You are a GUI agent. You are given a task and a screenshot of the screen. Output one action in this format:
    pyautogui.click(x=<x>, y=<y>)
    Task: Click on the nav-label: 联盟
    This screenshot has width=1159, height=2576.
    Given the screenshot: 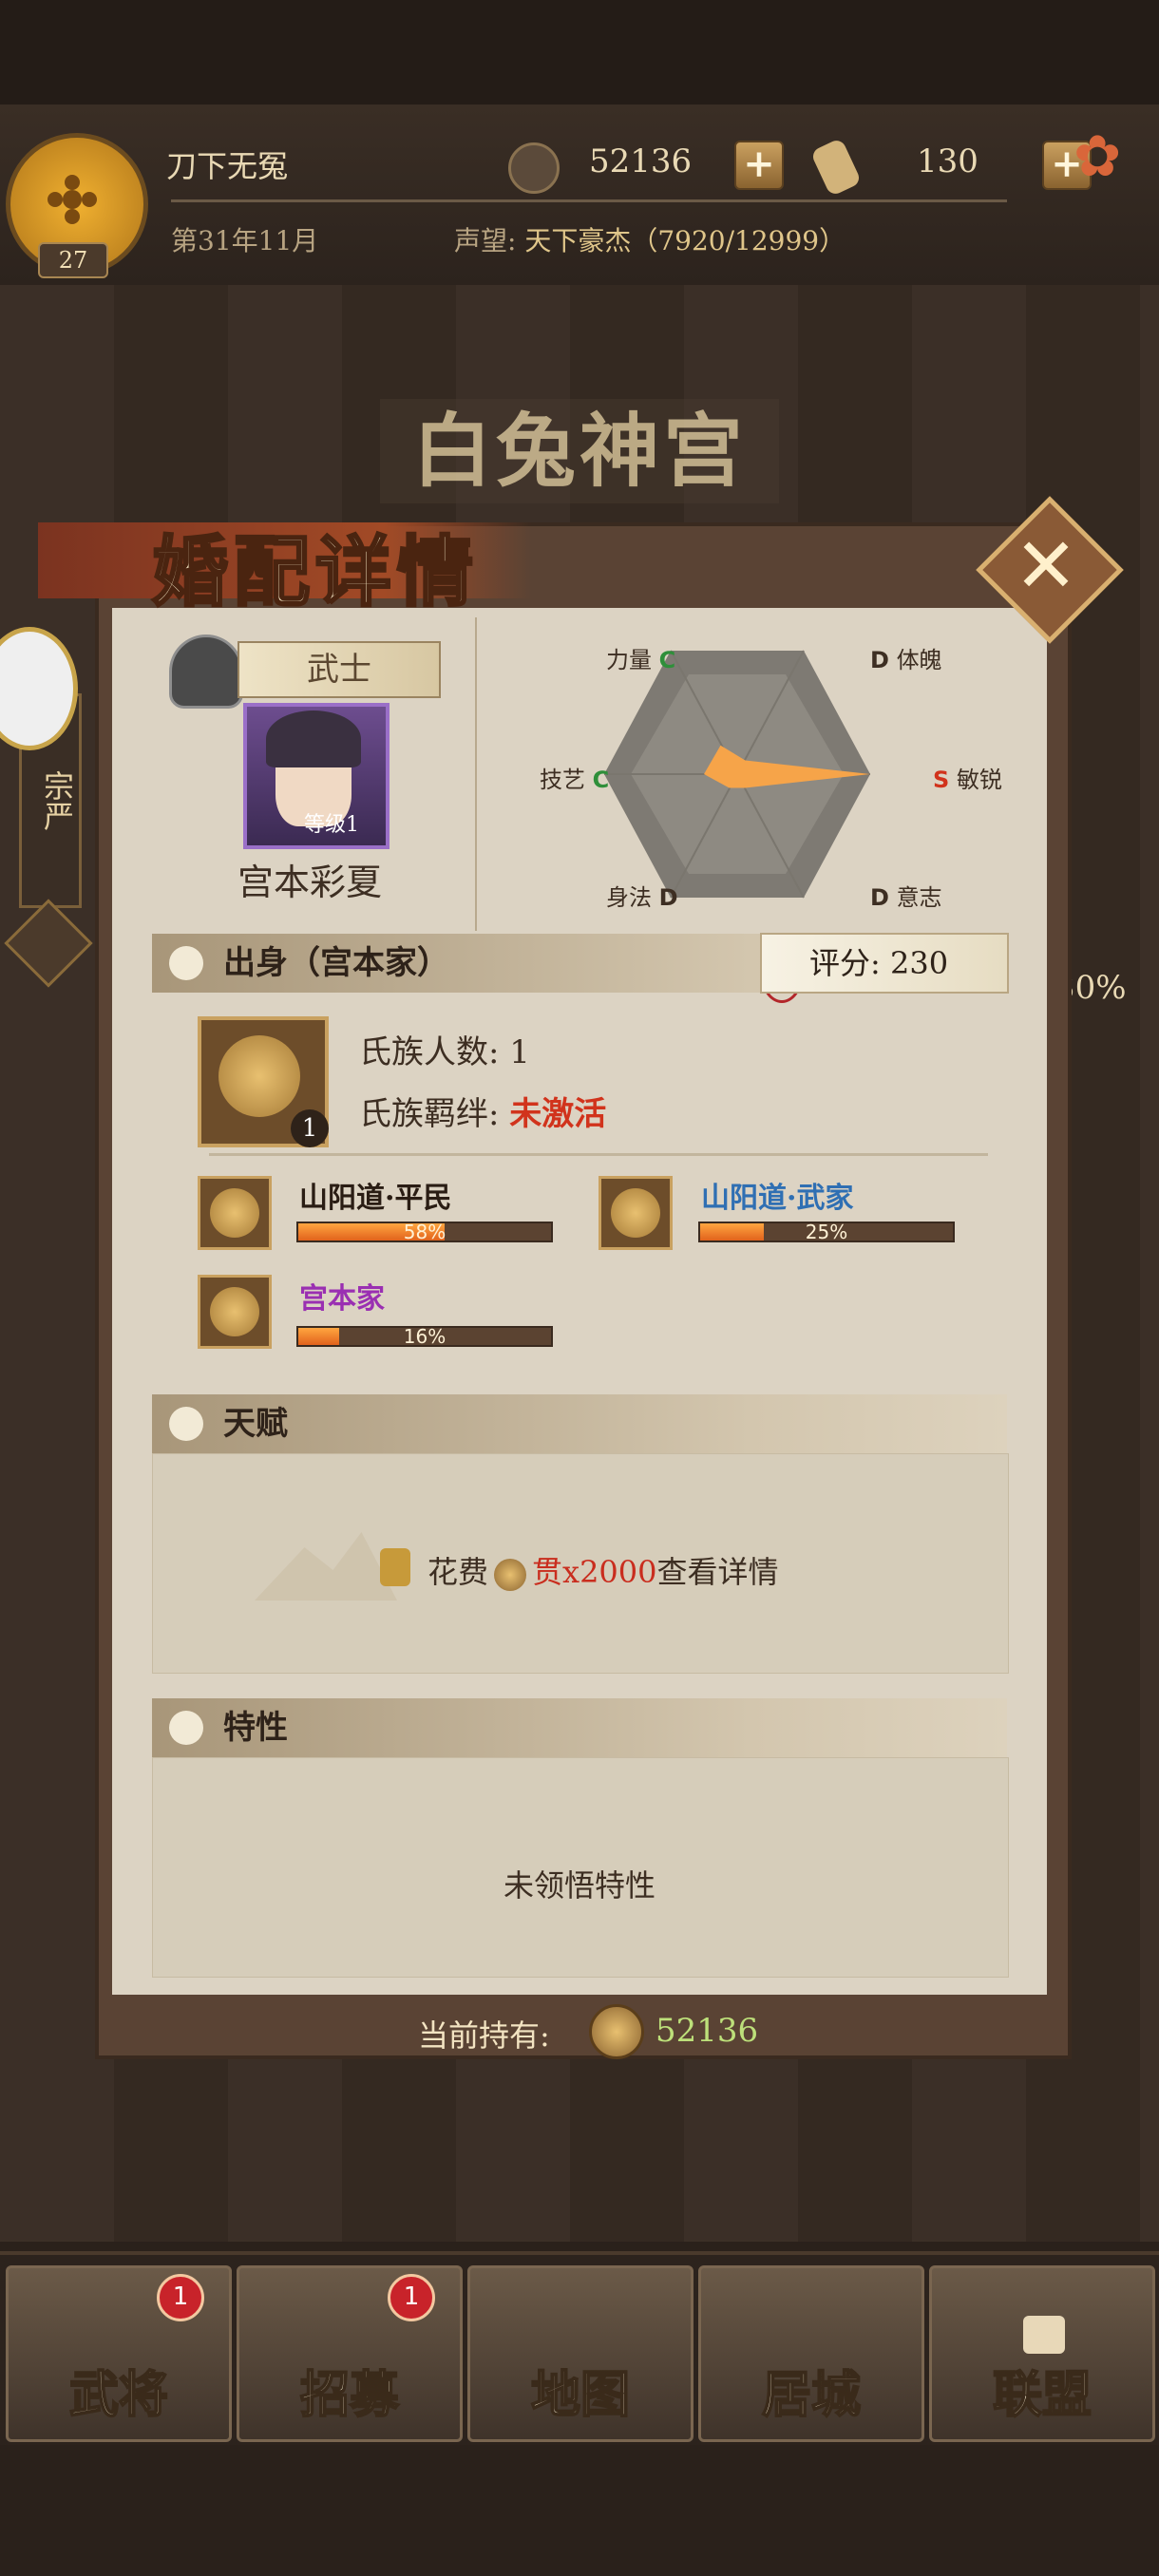 What is the action you would take?
    pyautogui.click(x=1042, y=2395)
    